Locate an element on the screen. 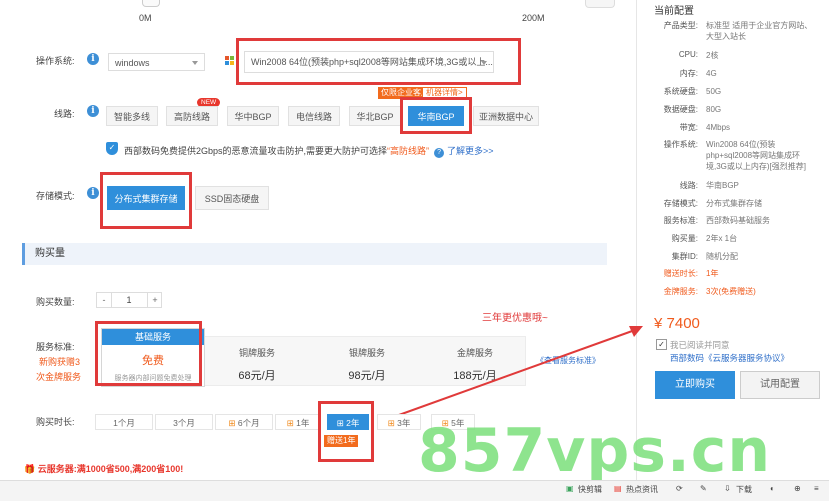 This screenshot has height=501, width=829. question-icon: ? is located at coordinates (439, 153).